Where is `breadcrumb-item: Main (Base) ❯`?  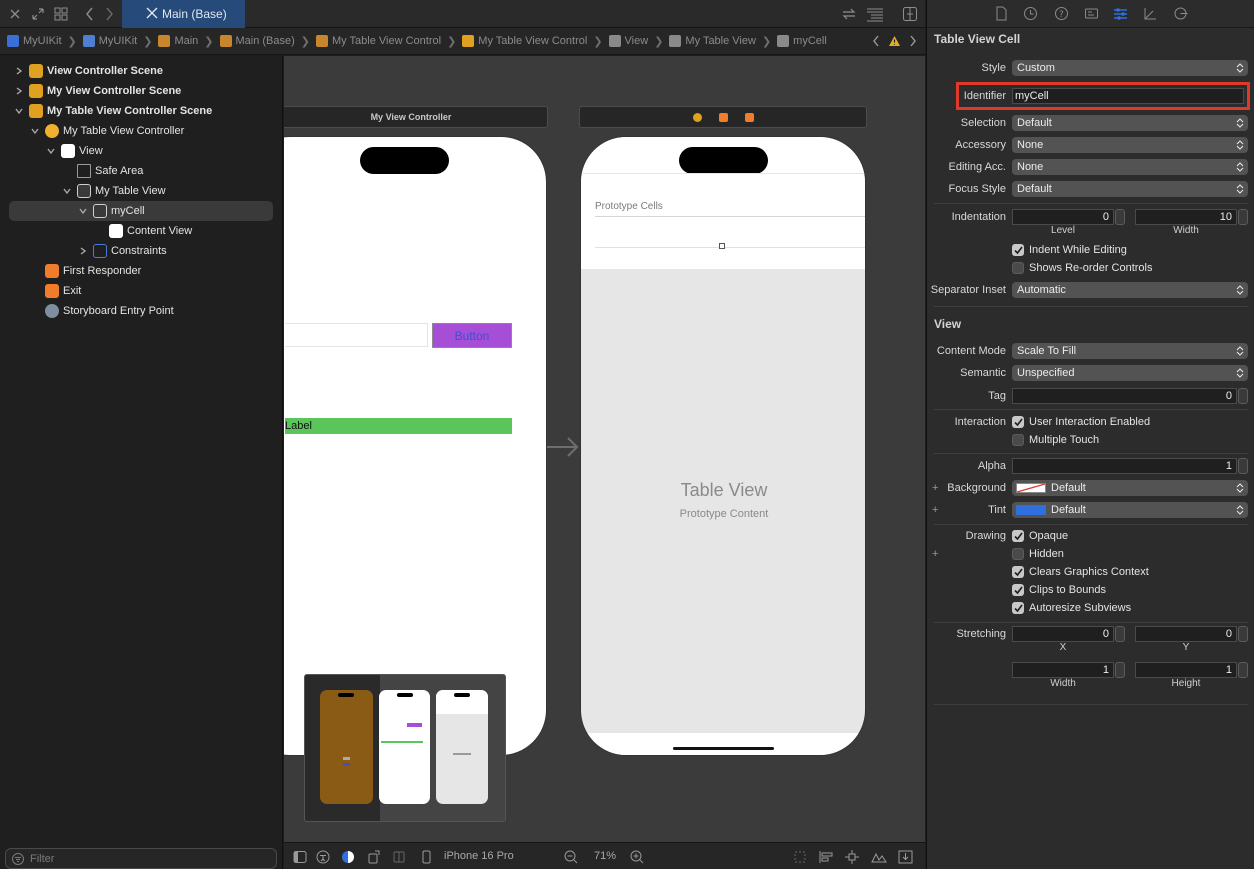
breadcrumb-item: Main (Base) ❯ is located at coordinates (264, 41).